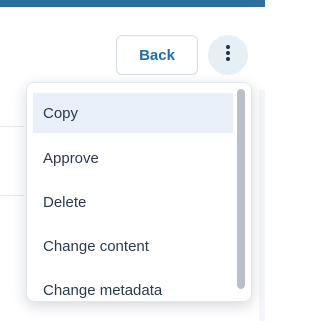 This screenshot has height=321, width=320. I want to click on back-button-label: Back, so click(157, 55).